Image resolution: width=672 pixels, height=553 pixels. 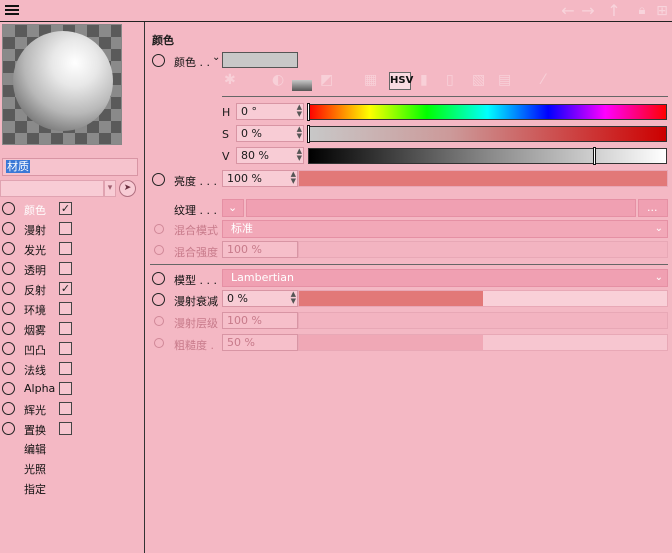 What do you see at coordinates (483, 298) in the screenshot?
I see `diffuse-falloff-slider` at bounding box center [483, 298].